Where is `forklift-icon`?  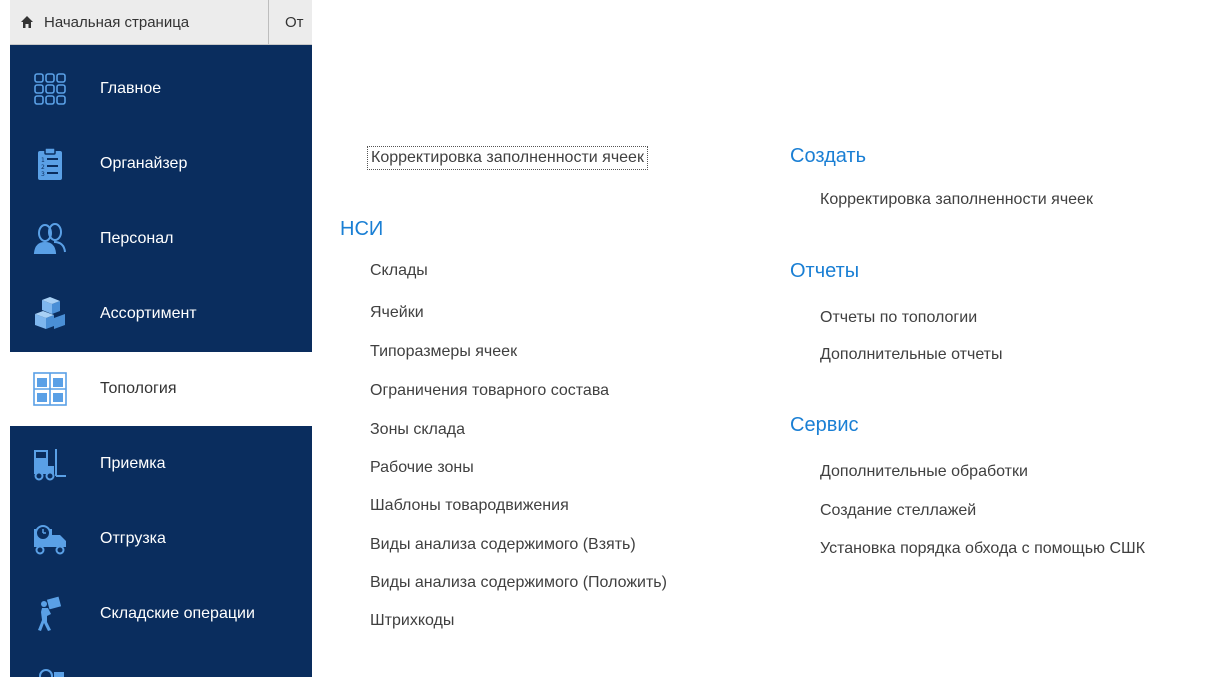 forklift-icon is located at coordinates (50, 465).